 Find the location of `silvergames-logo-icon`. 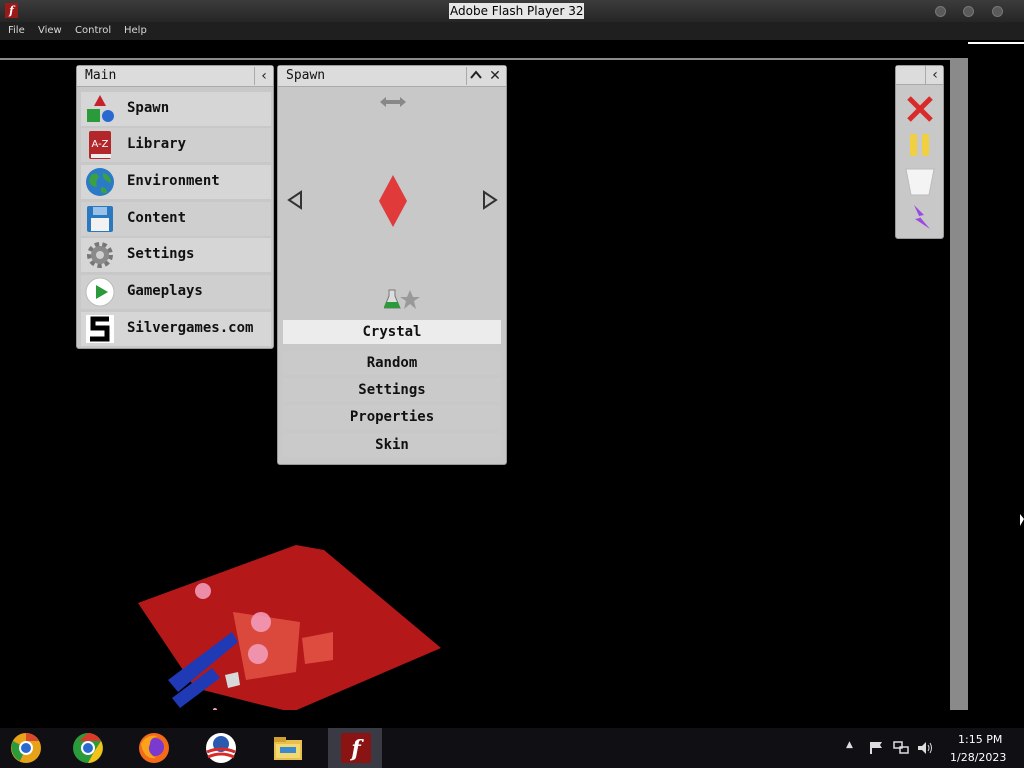

silvergames-logo-icon is located at coordinates (100, 329).